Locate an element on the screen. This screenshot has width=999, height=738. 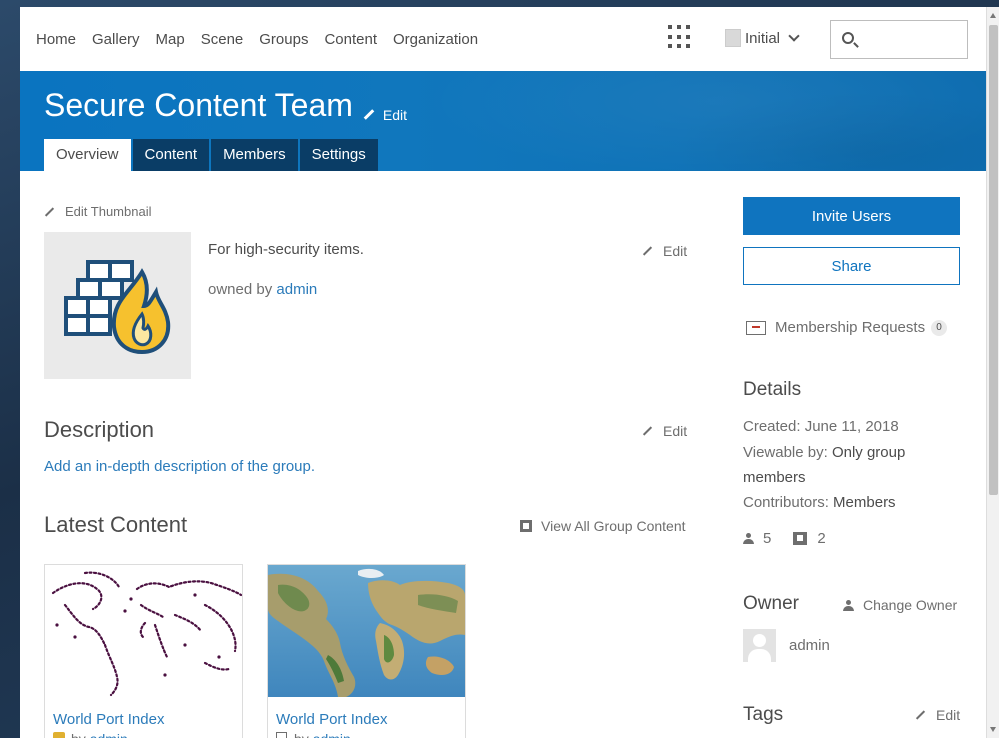
owner-name: admin is located at coordinates (809, 645).